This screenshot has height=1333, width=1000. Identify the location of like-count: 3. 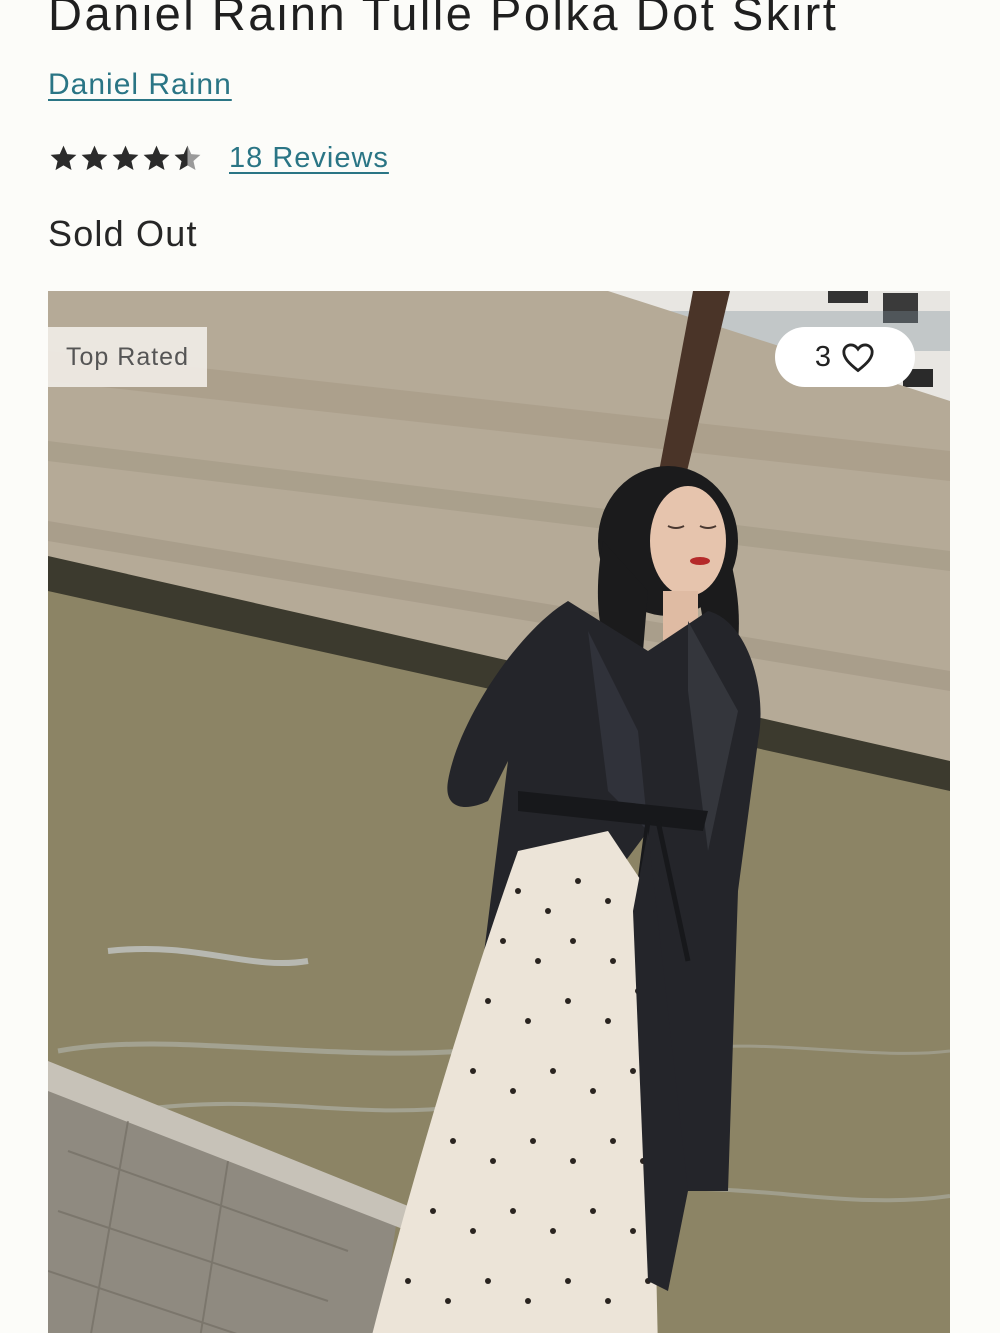
(823, 356).